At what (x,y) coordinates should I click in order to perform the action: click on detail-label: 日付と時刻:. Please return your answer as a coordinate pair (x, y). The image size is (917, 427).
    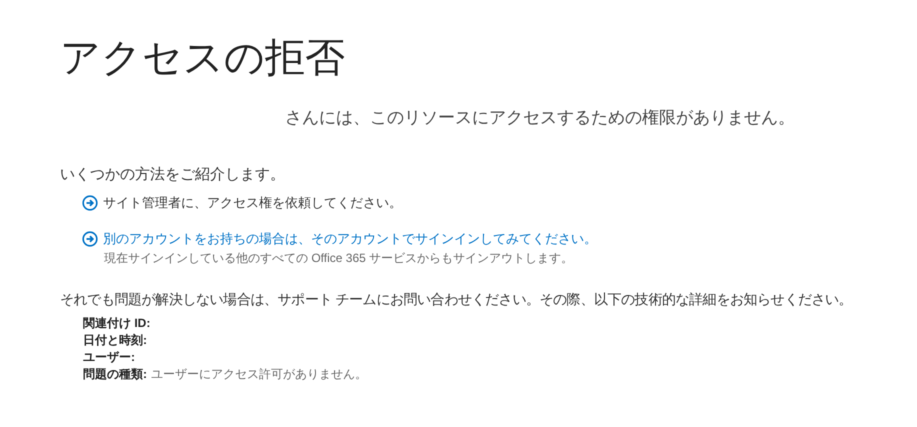
    Looking at the image, I should click on (115, 340).